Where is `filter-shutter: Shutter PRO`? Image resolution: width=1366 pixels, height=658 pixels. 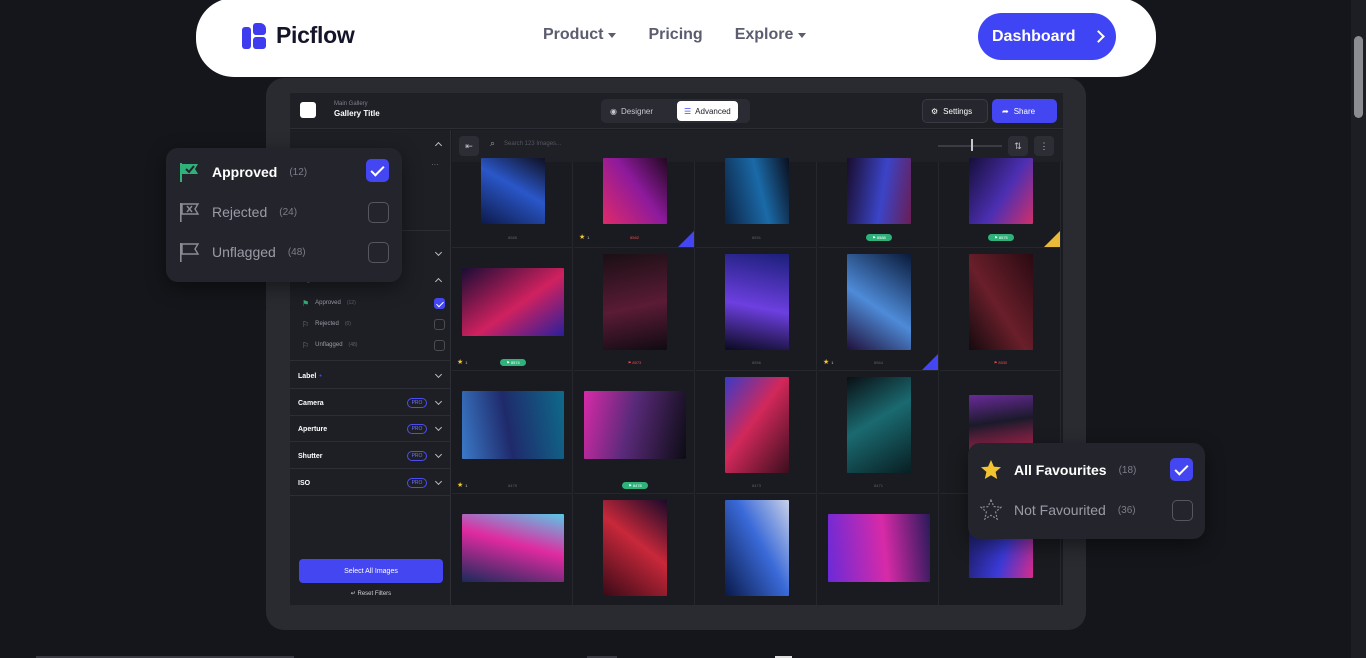
filter-shutter: Shutter PRO is located at coordinates (370, 456).